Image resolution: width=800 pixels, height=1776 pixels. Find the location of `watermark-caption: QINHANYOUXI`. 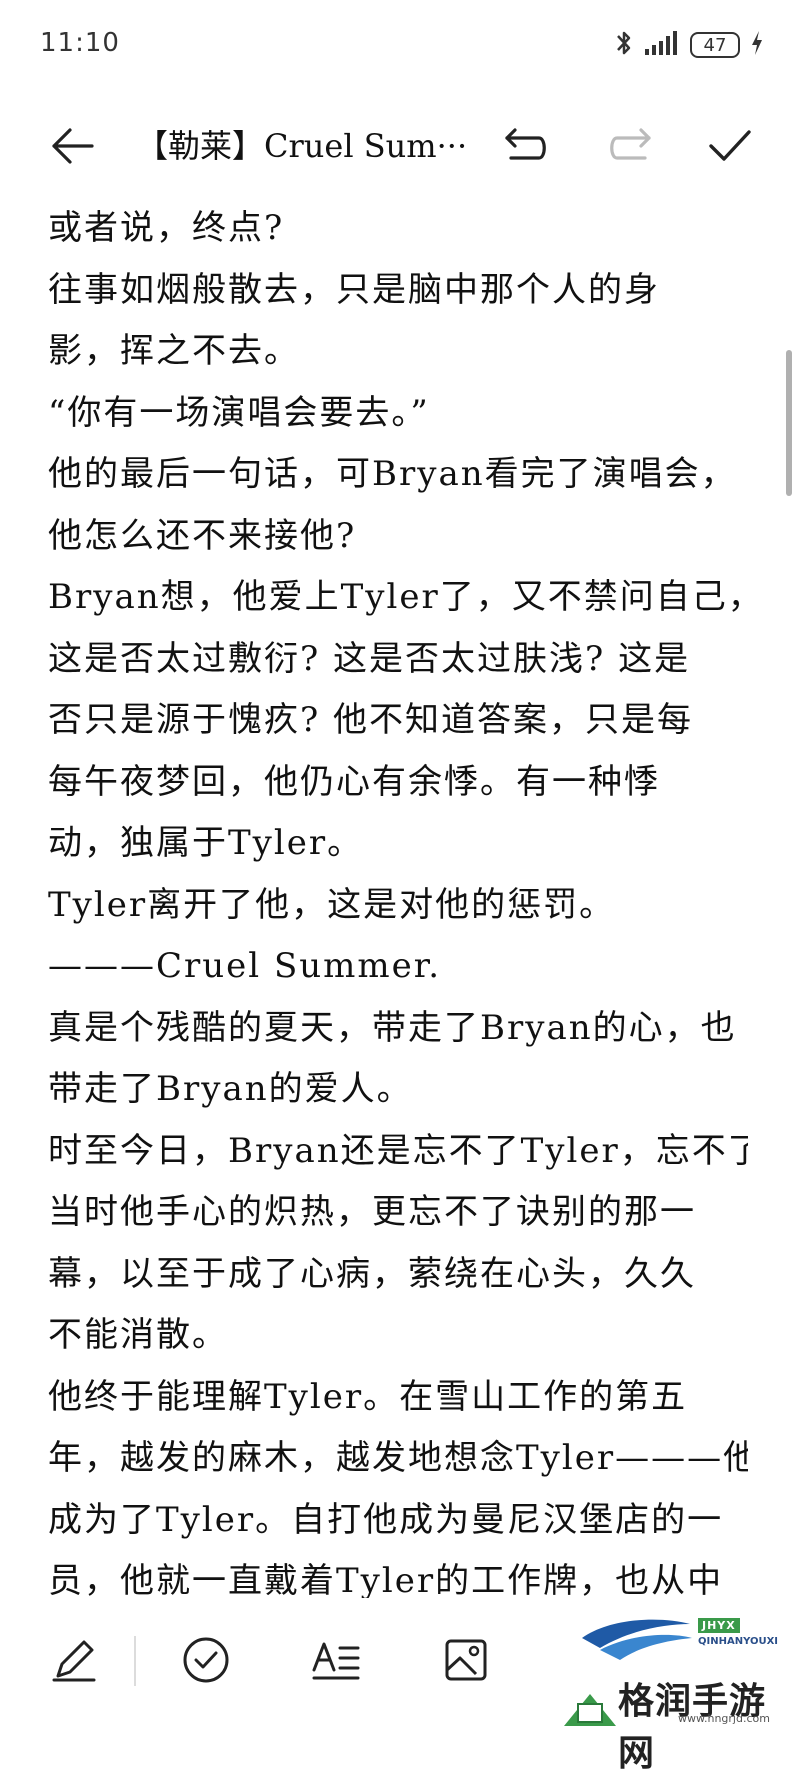

watermark-caption: QINHANYOUXI is located at coordinates (738, 1641).